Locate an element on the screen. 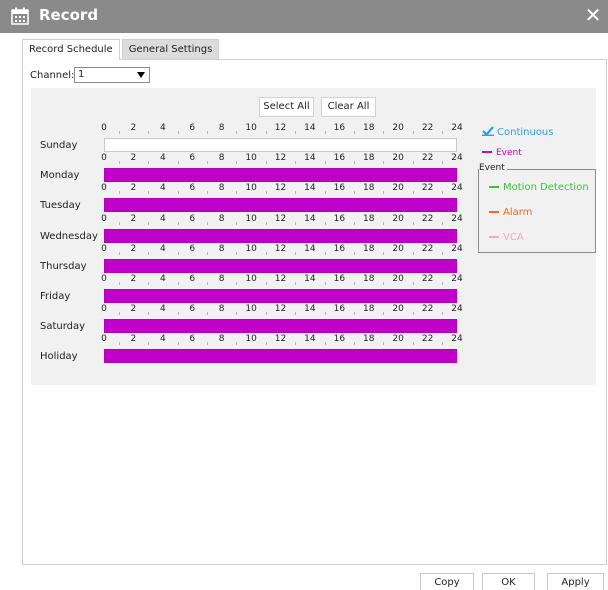 This screenshot has width=608, height=590. tab-record-schedule: Record Schedule is located at coordinates (71, 49).